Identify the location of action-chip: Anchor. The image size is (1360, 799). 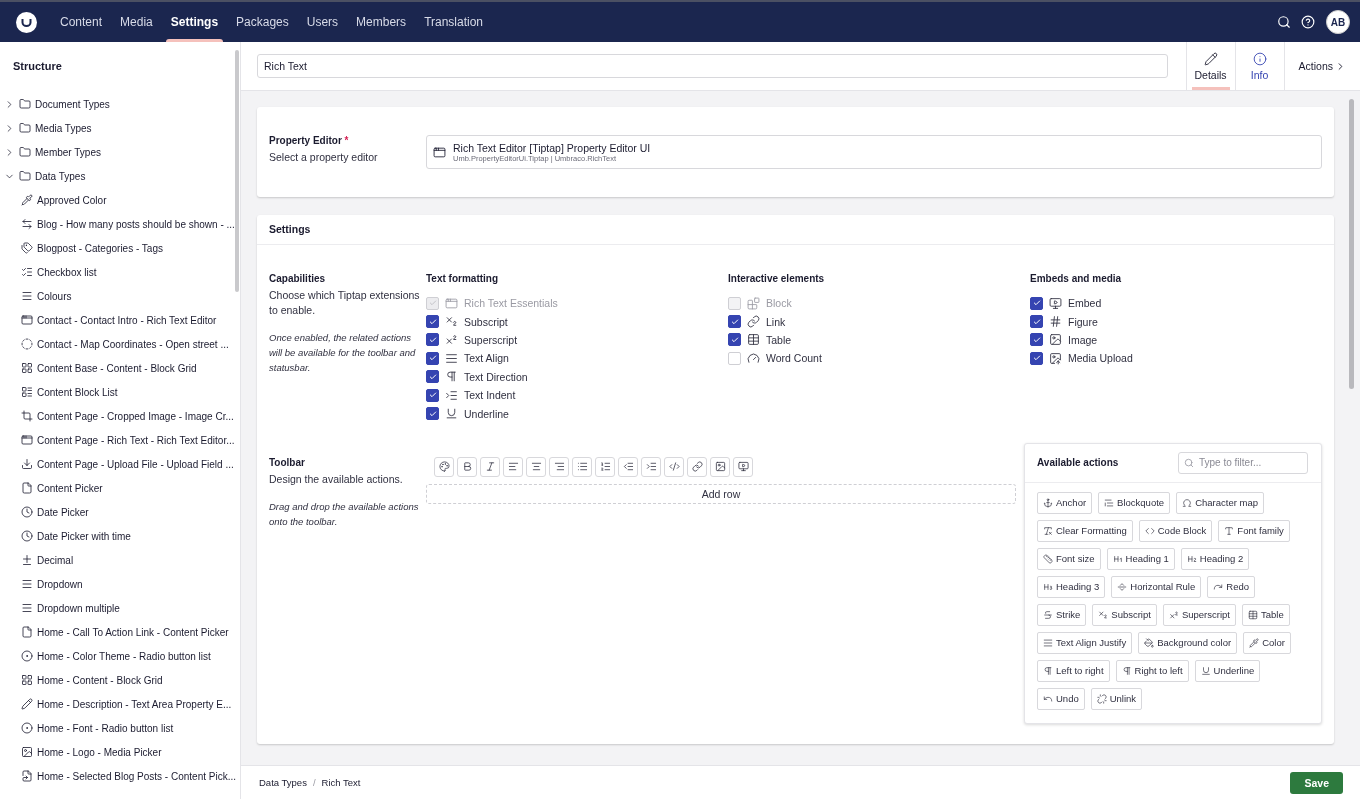
(1065, 502).